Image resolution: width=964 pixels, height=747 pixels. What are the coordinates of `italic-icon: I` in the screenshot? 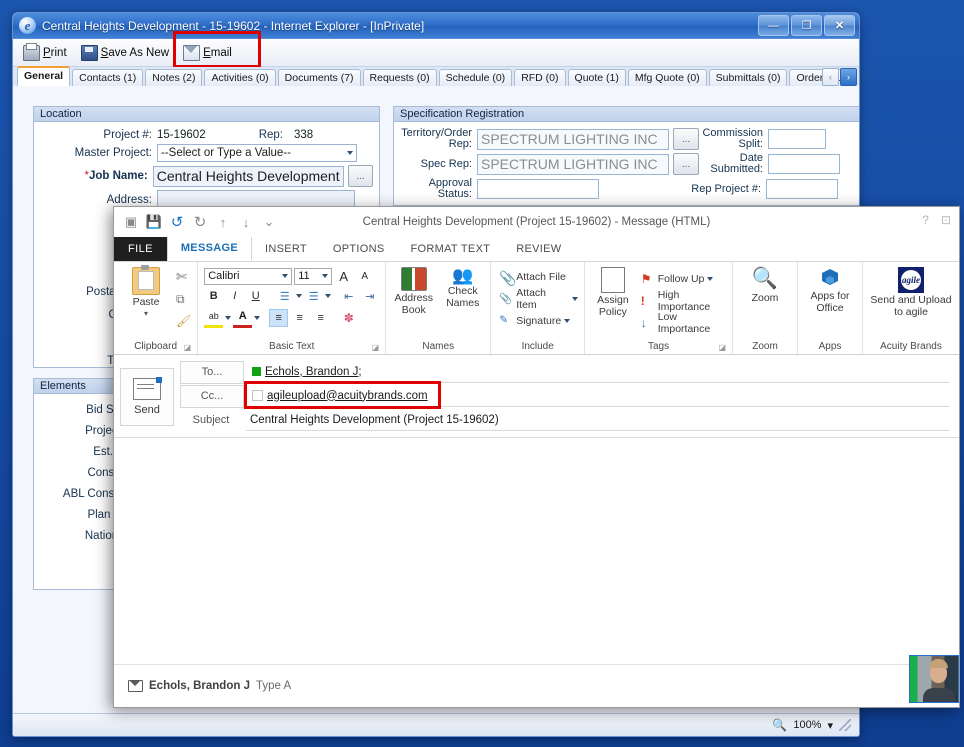 It's located at (234, 296).